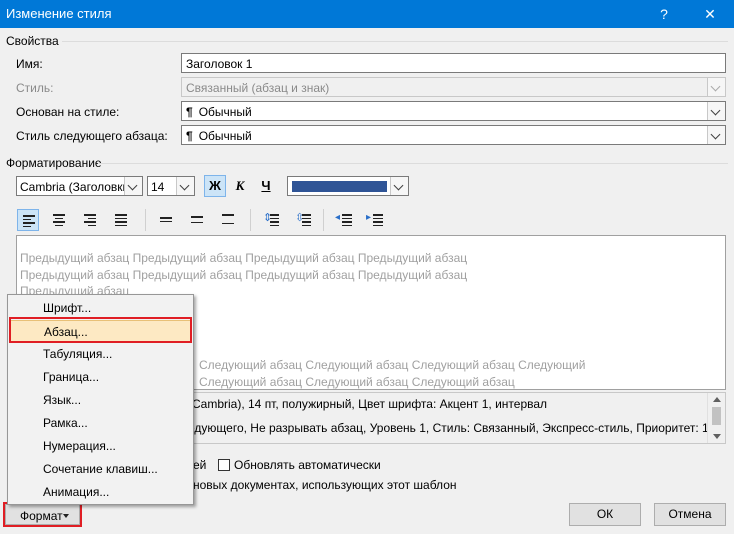  What do you see at coordinates (35, 88) in the screenshot?
I see `style-type-label: Стиль:` at bounding box center [35, 88].